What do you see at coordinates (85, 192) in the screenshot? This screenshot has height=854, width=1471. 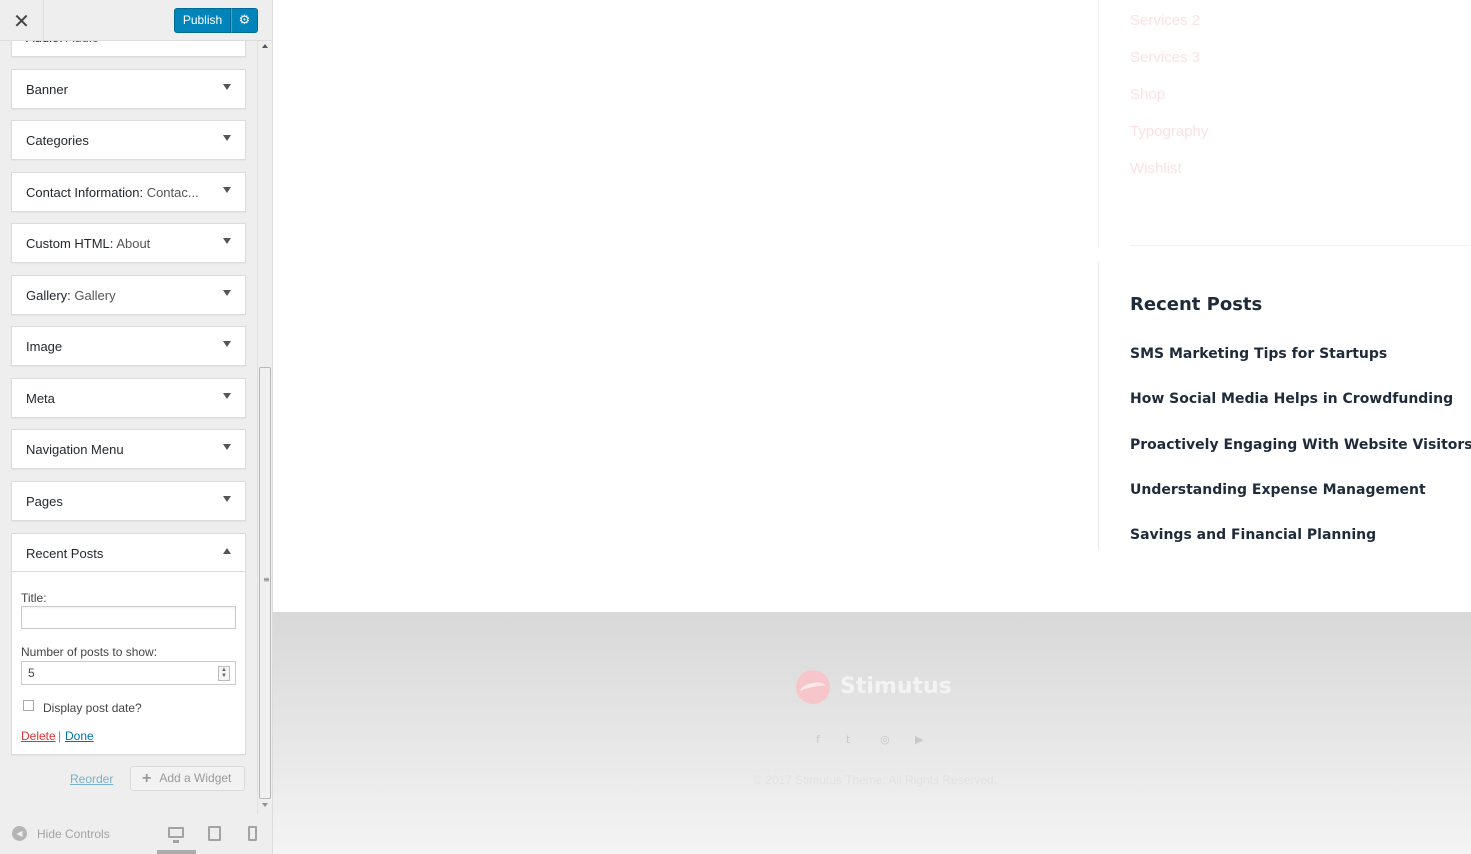 I see `widget-title: Contact Information:` at bounding box center [85, 192].